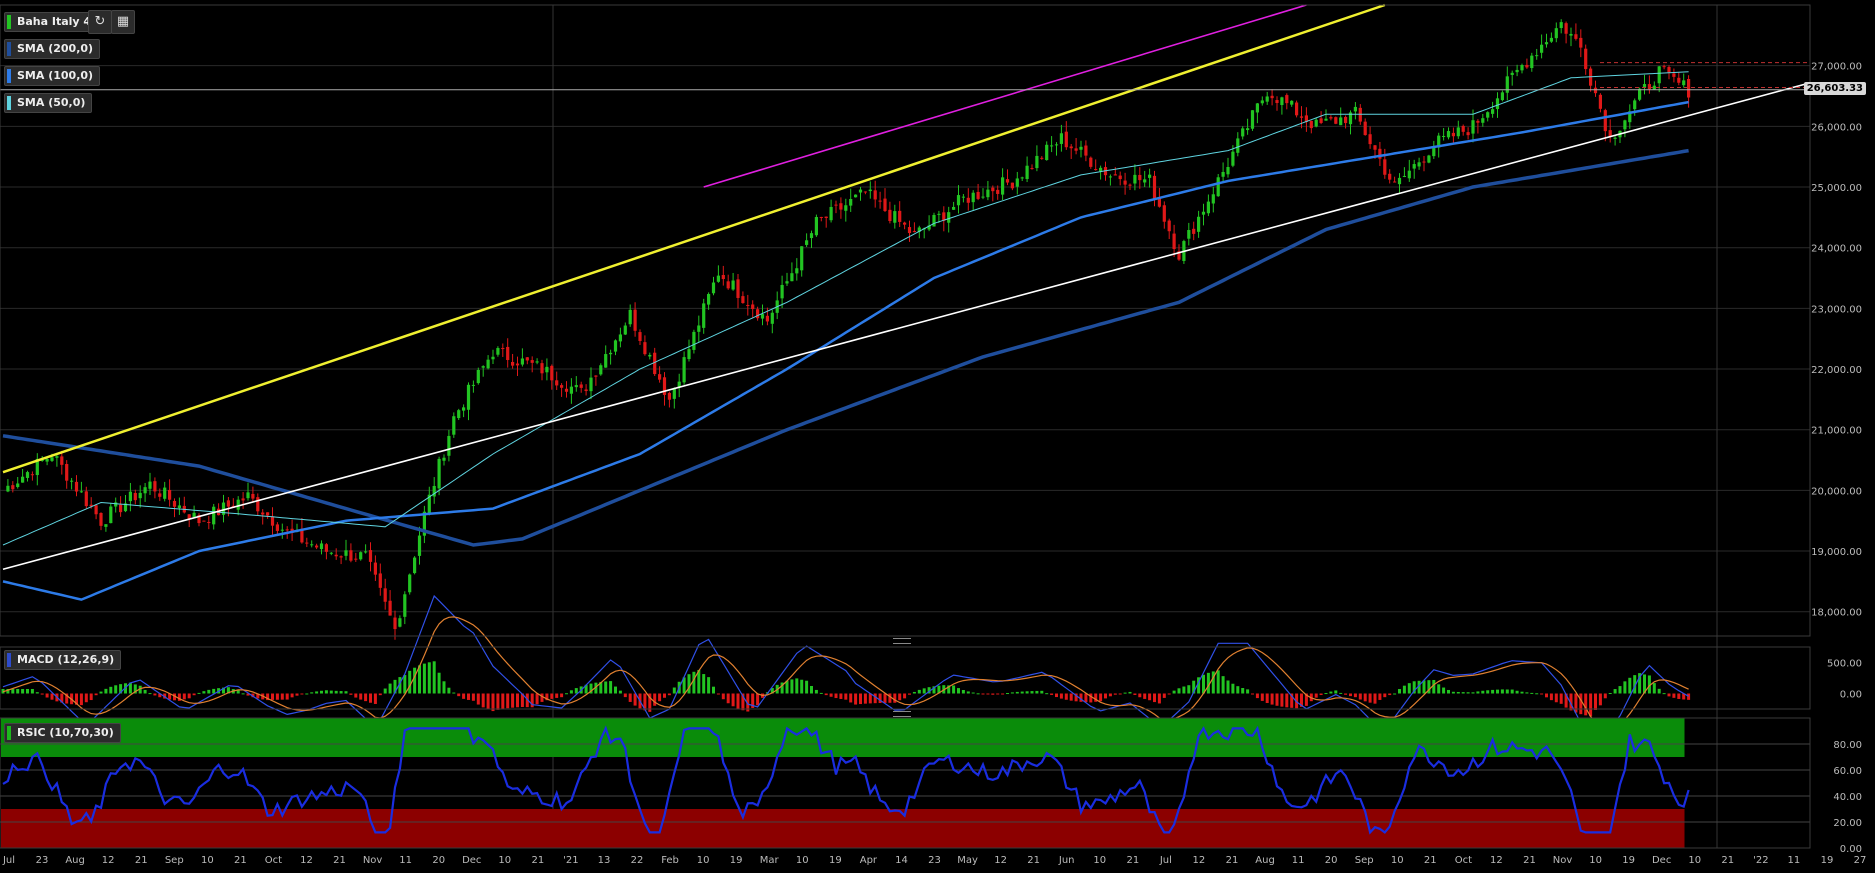  What do you see at coordinates (63, 660) in the screenshot?
I see `macd-label: MACD (12,26,9)` at bounding box center [63, 660].